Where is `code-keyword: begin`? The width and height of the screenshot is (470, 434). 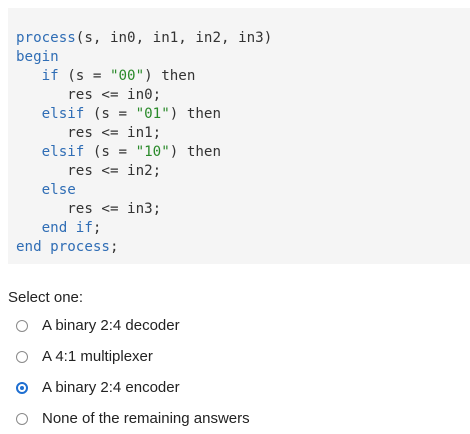
code-keyword: begin is located at coordinates (37, 57).